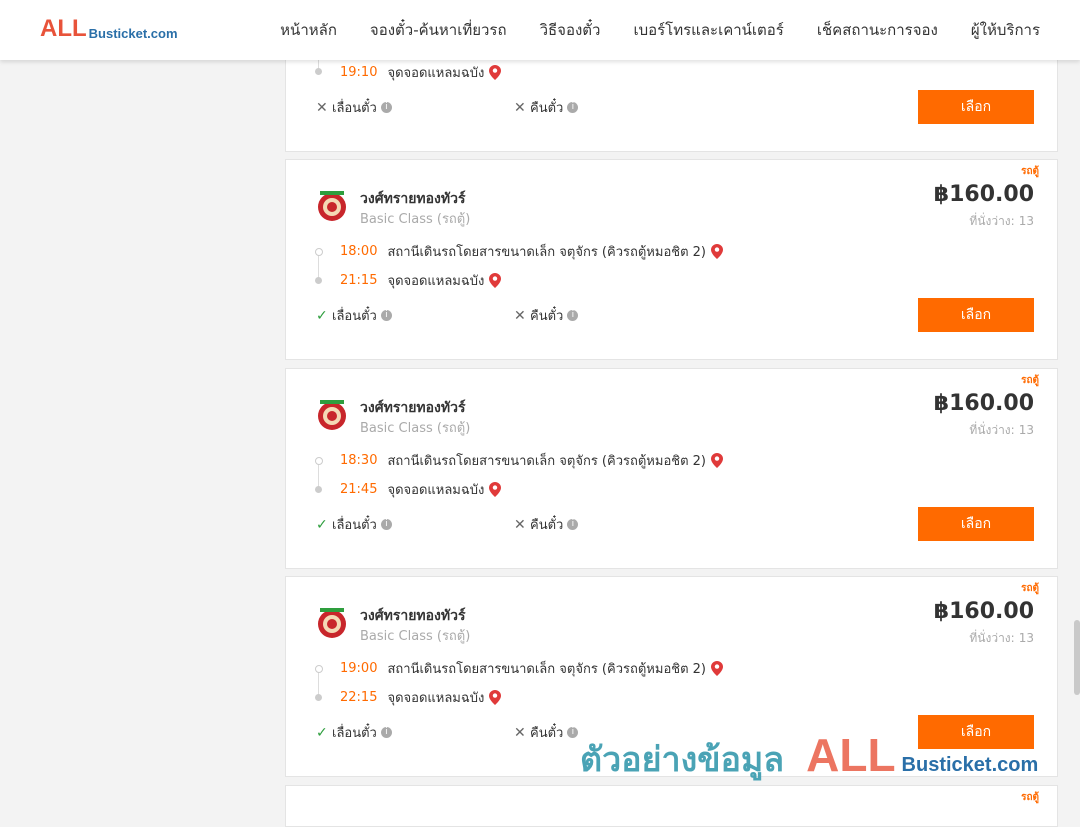 The height and width of the screenshot is (827, 1080). I want to click on arrival-stop: 22:15 จุดจอดแหลมฉบัง, so click(421, 697).